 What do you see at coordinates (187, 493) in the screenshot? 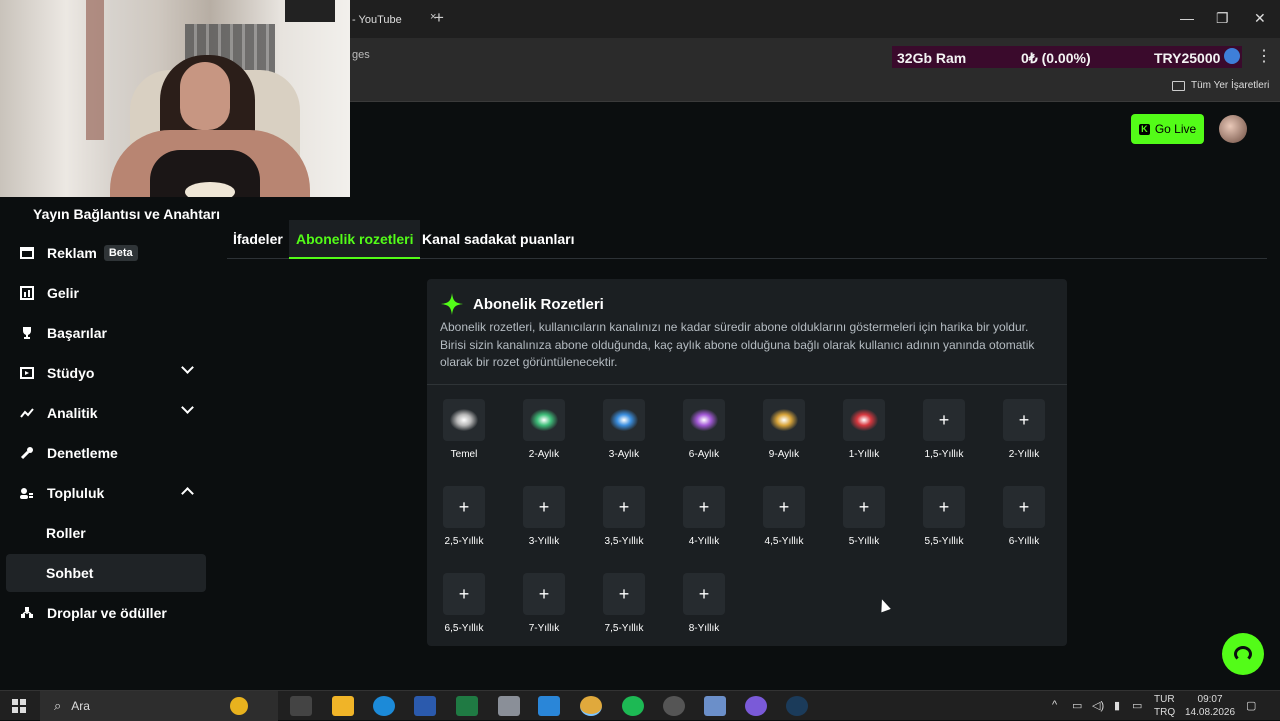
I see `chevron-up-icon` at bounding box center [187, 493].